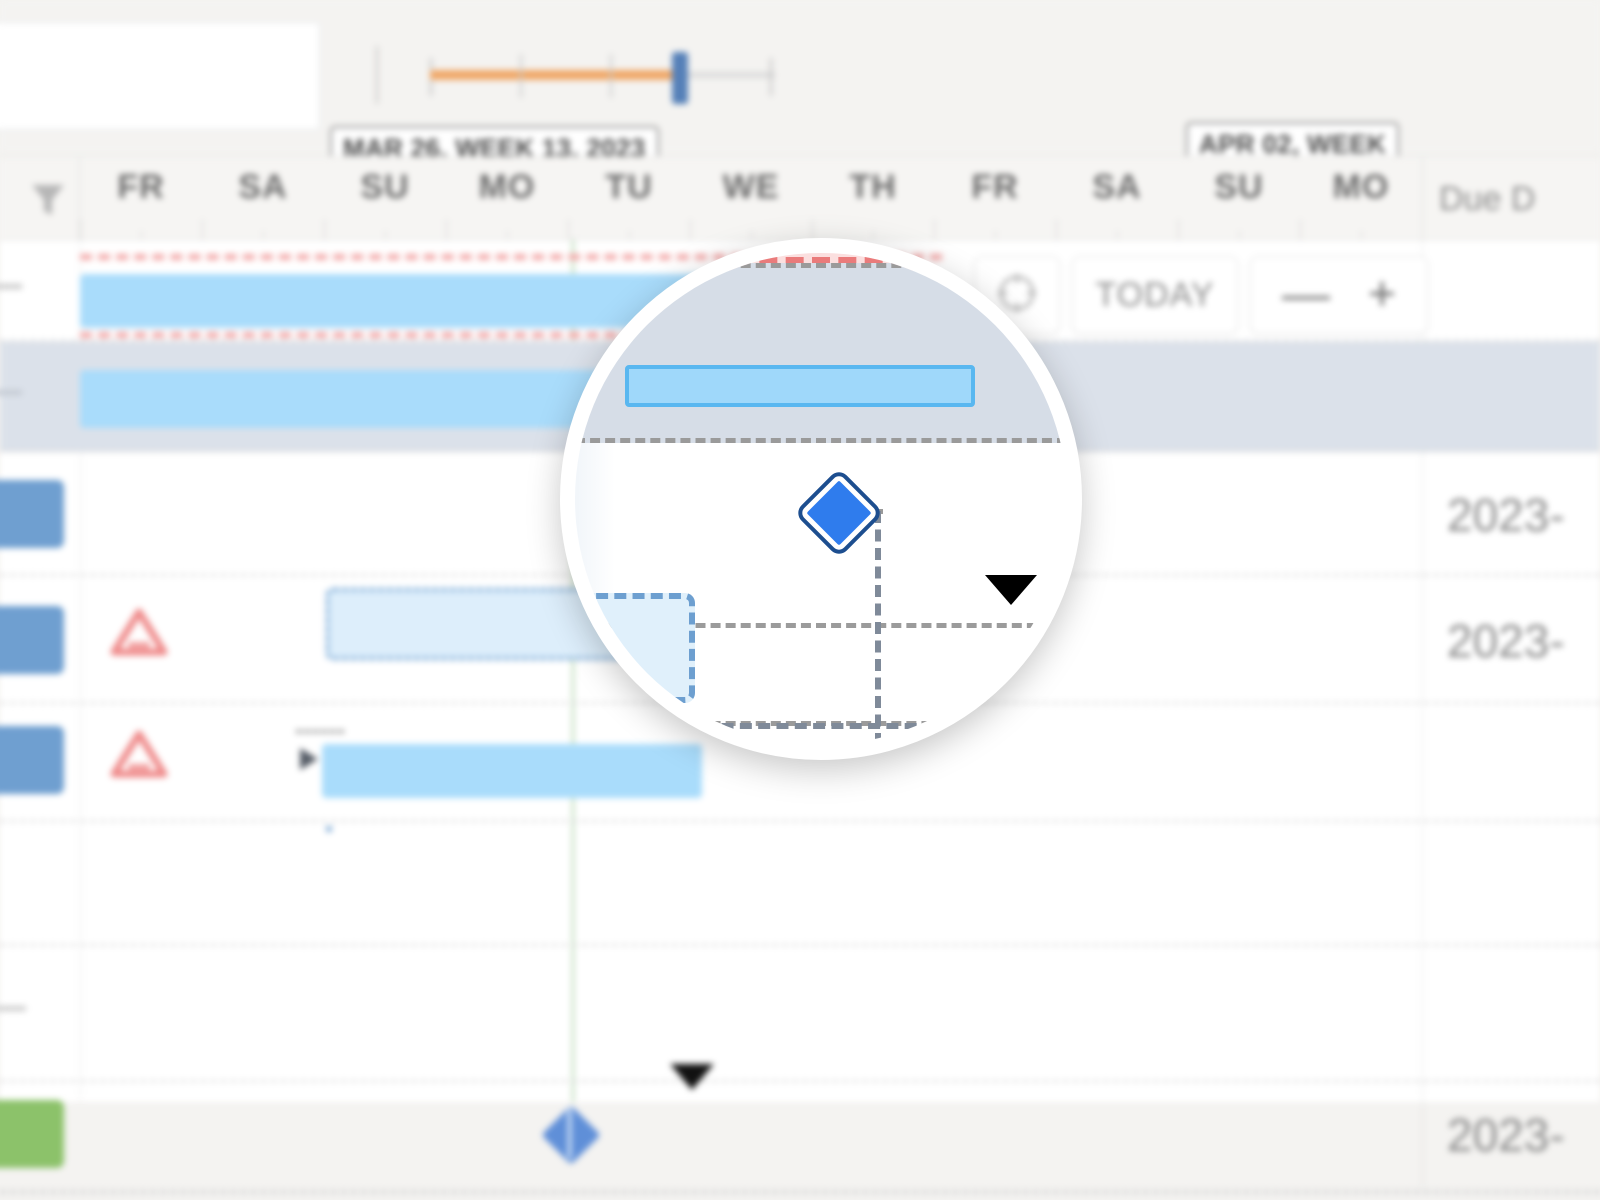 The width and height of the screenshot is (1600, 1200). What do you see at coordinates (878, 628) in the screenshot?
I see `zoomed-drag-guide` at bounding box center [878, 628].